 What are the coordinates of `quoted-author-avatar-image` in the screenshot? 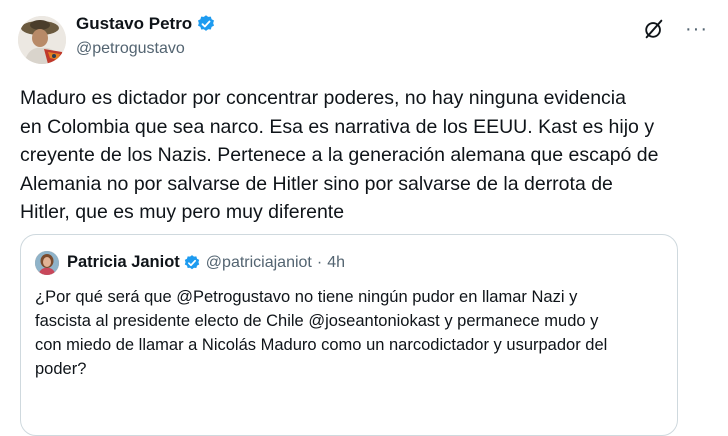 It's located at (47, 263).